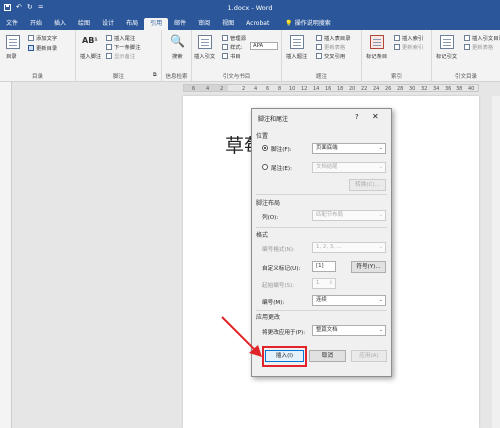 The image size is (500, 428). I want to click on group-toa: 标记引文 插入引文目录 更新表格 引文目录, so click(466, 55).